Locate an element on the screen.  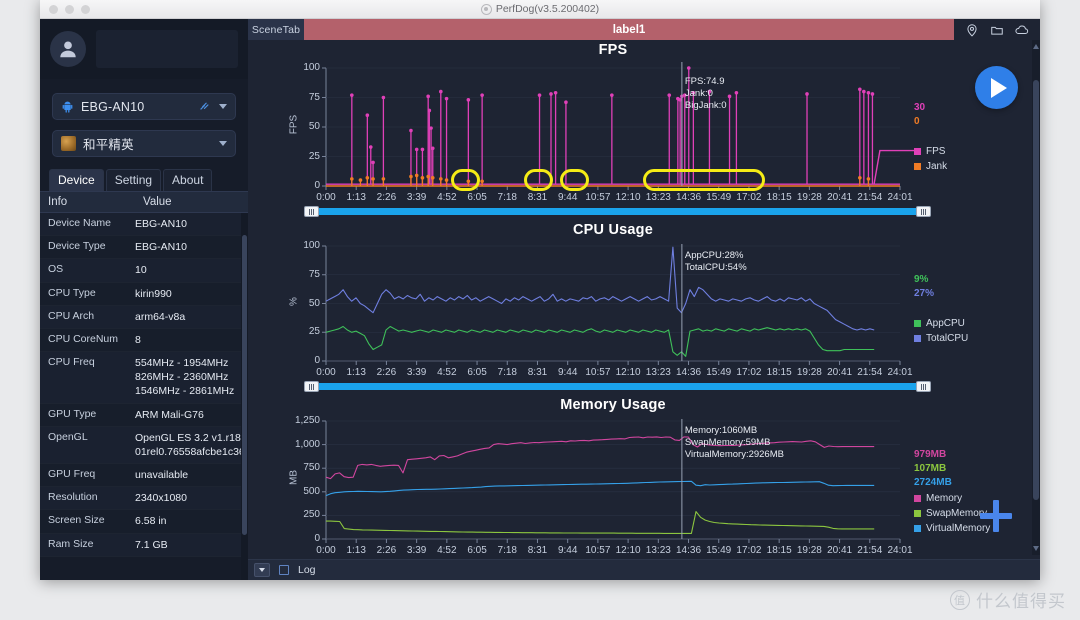
tab-label: About is located at coordinates (188, 180).